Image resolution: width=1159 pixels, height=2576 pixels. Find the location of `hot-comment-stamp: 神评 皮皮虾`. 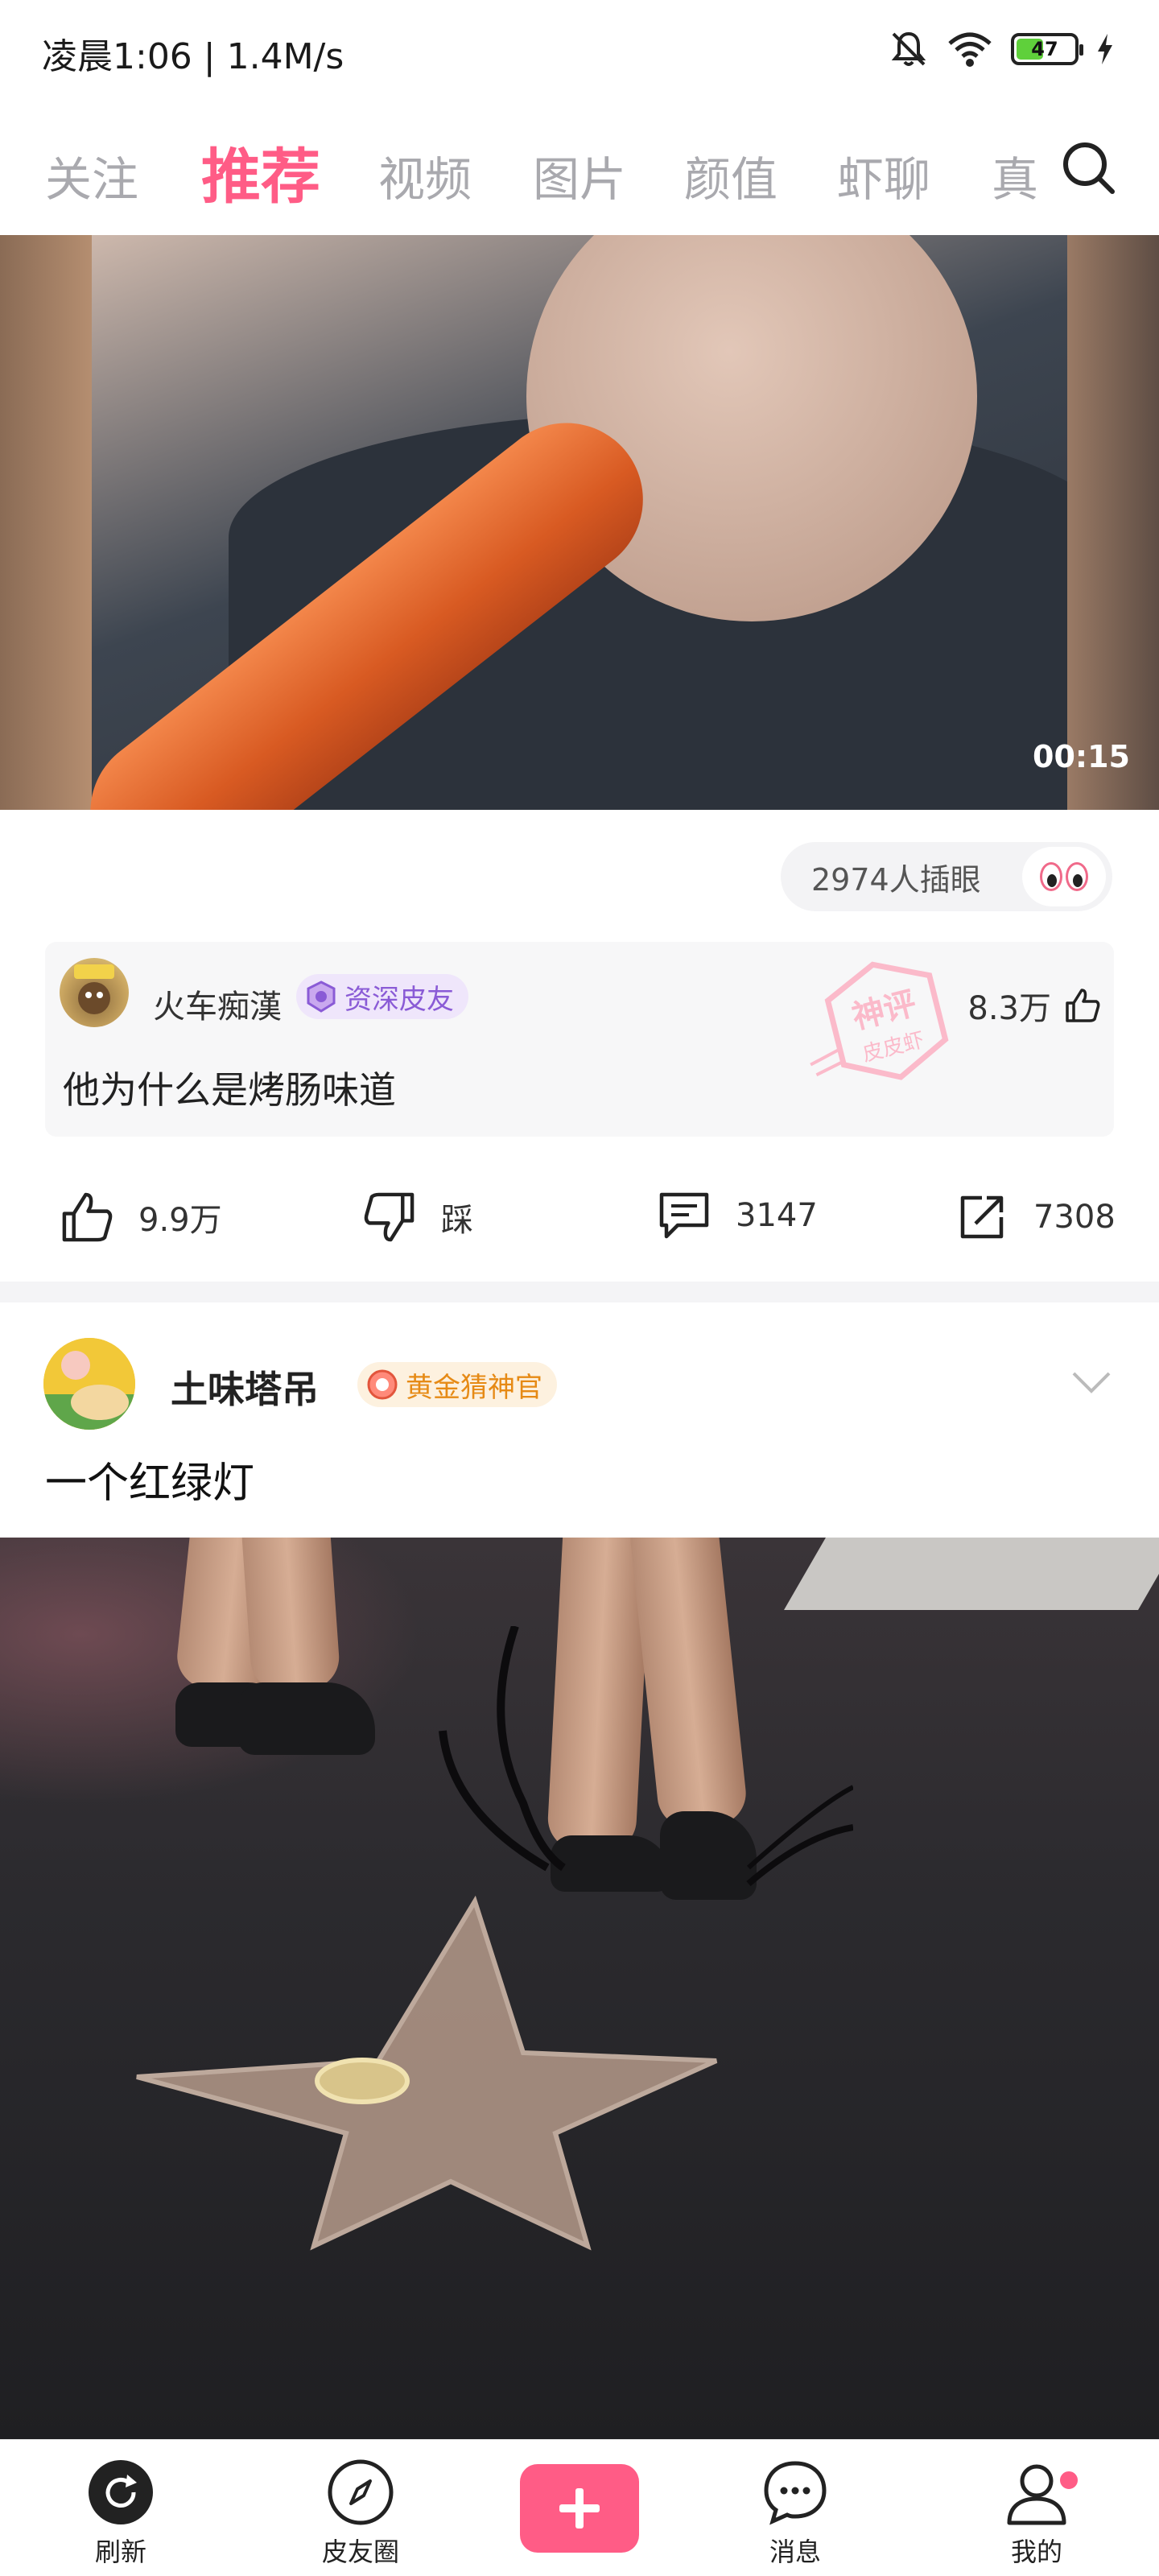

hot-comment-stamp: 神评 皮皮虾 is located at coordinates (880, 1020).